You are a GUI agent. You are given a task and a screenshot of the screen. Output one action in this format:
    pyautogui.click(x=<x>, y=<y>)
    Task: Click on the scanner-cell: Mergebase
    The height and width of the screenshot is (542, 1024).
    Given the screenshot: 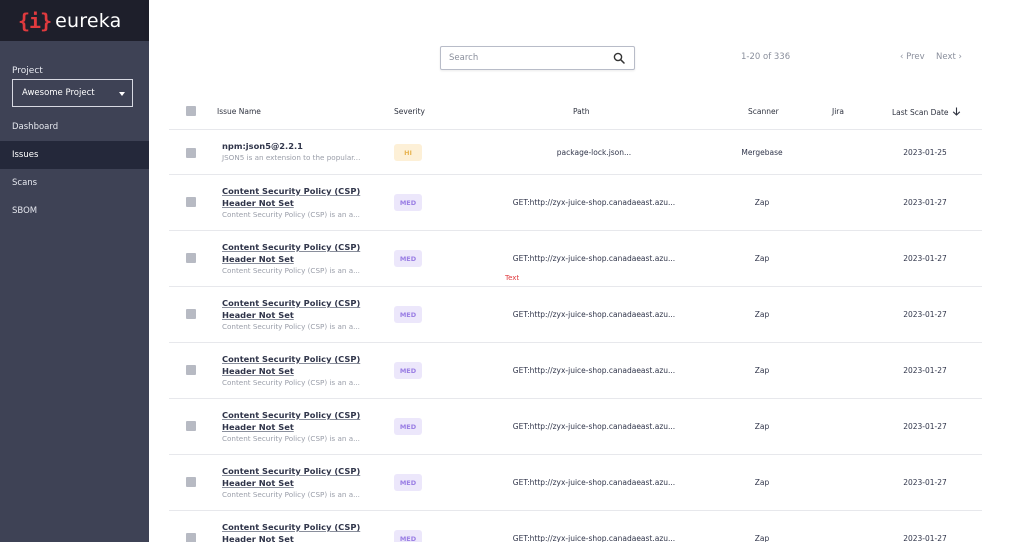 What is the action you would take?
    pyautogui.click(x=762, y=152)
    